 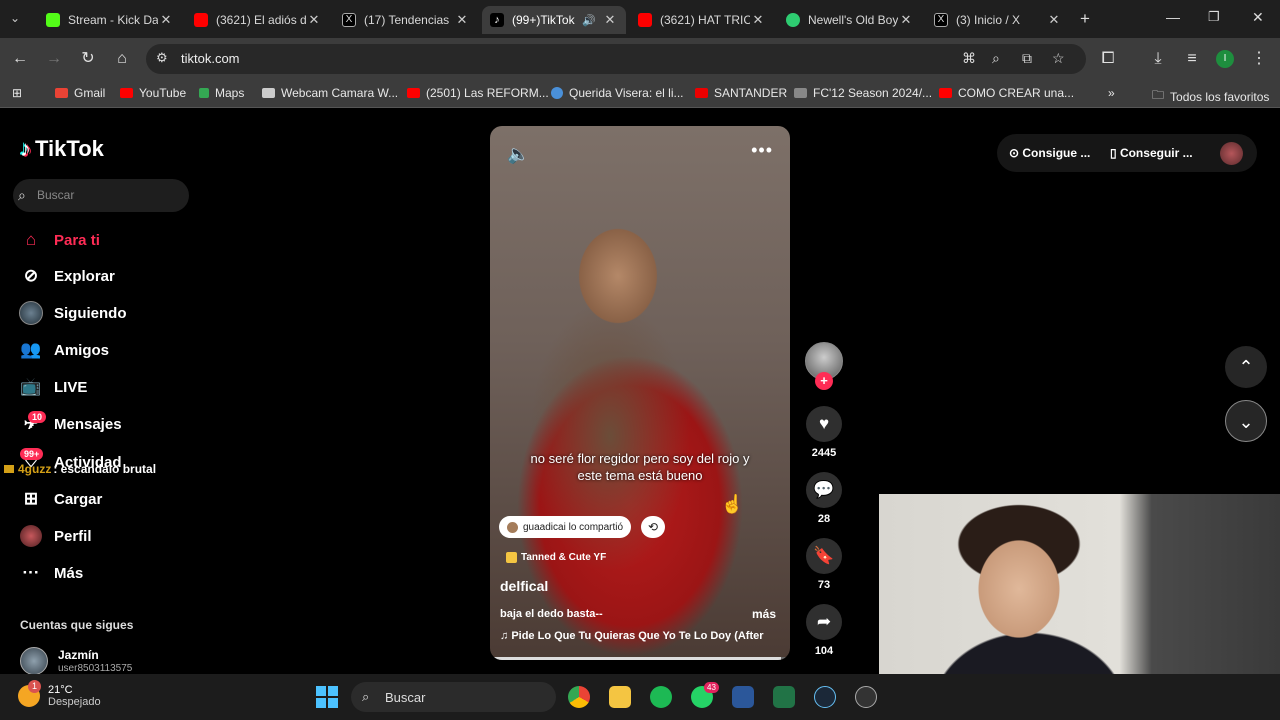 I want to click on upload-icon: ⊞, so click(x=31, y=498).